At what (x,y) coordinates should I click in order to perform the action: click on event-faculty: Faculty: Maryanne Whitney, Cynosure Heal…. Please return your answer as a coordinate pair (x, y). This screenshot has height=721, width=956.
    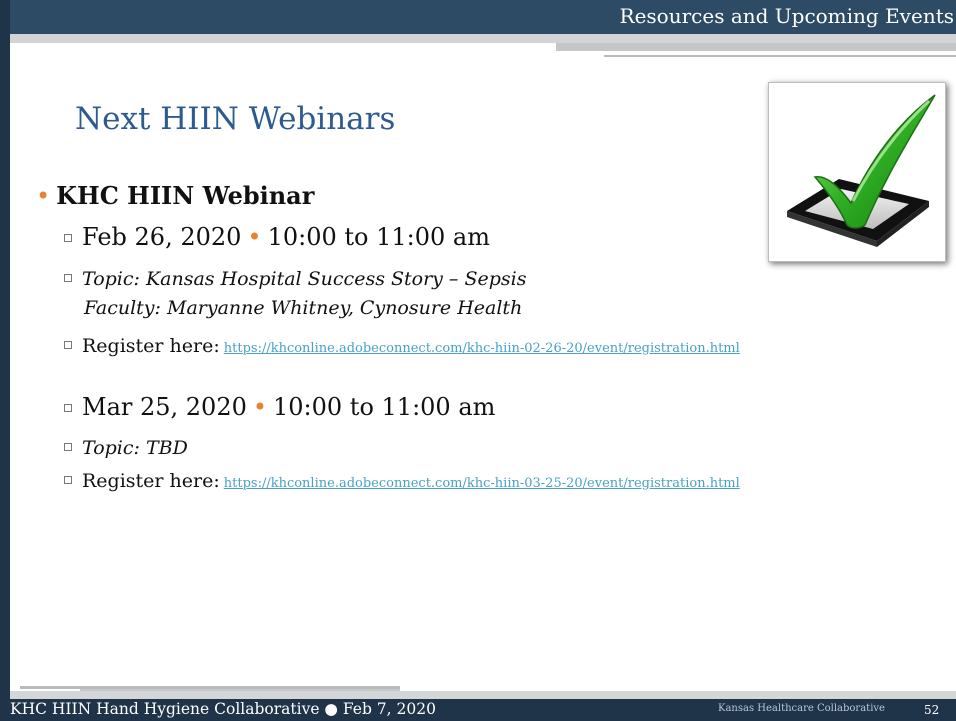
    Looking at the image, I should click on (303, 308).